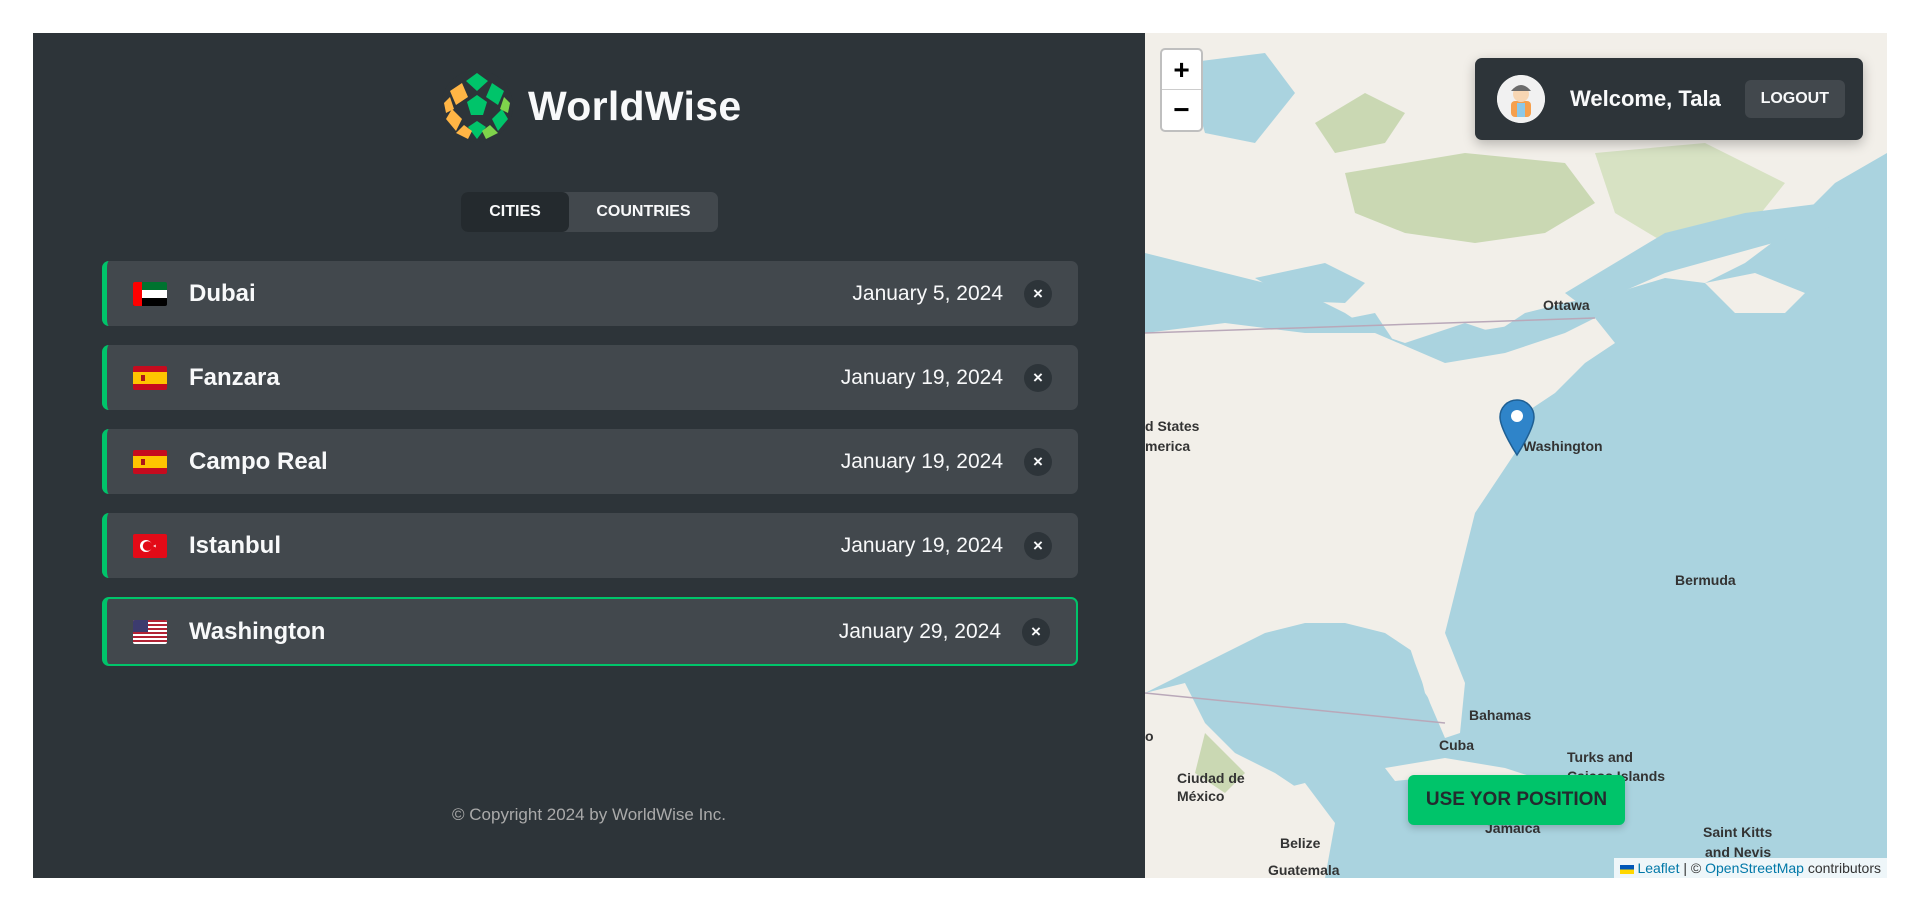  I want to click on welcome-text: Welcome, Tala, so click(1645, 98).